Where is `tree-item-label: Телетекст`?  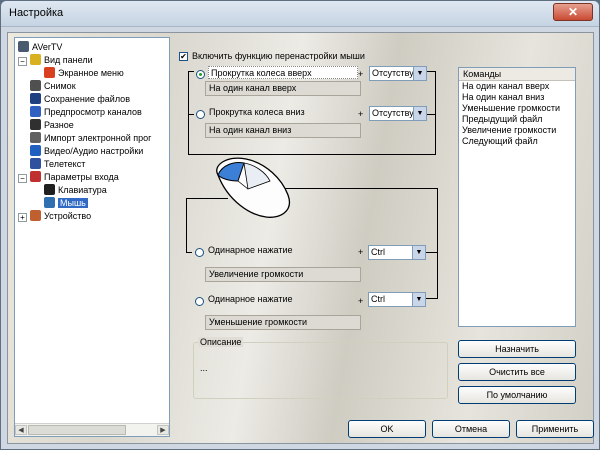 tree-item-label: Телетекст is located at coordinates (65, 164).